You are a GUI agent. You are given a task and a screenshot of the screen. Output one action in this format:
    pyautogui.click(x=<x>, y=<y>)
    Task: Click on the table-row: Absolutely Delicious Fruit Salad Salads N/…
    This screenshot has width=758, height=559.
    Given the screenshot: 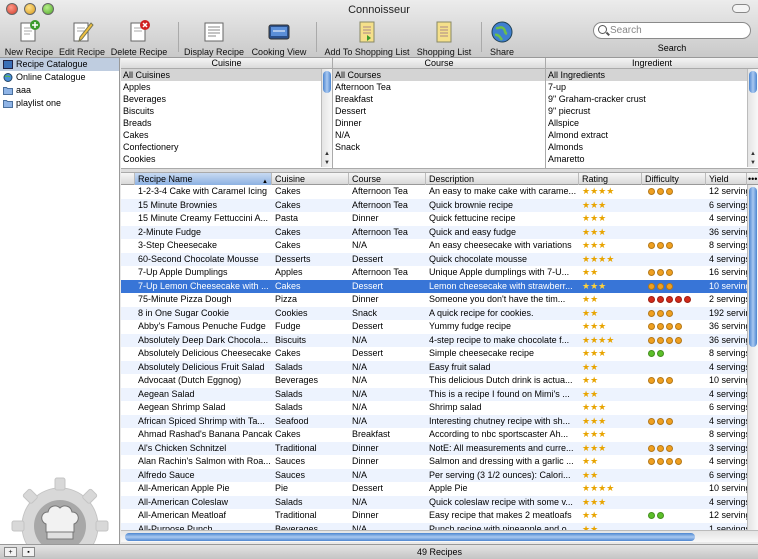 What is the action you would take?
    pyautogui.click(x=434, y=367)
    